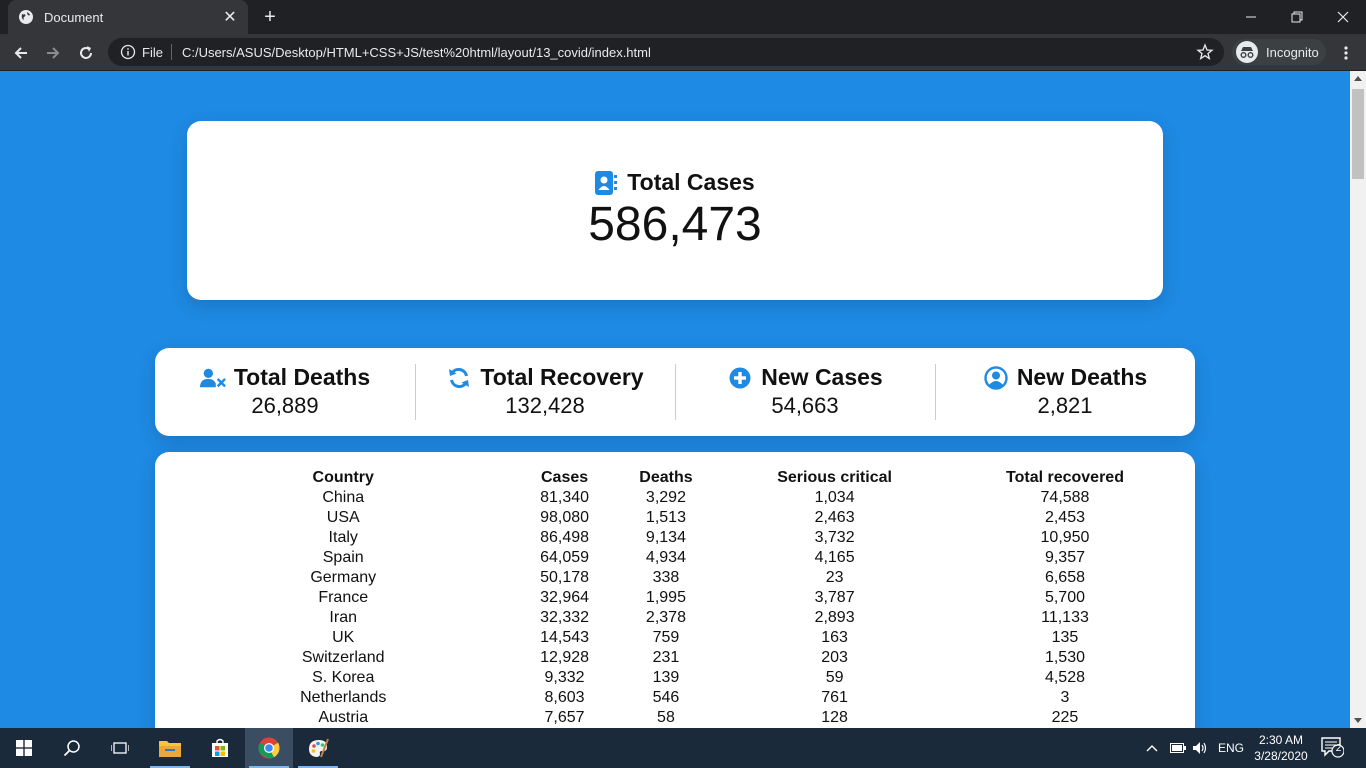 This screenshot has width=1366, height=768. I want to click on minimize-button, so click(1251, 17).